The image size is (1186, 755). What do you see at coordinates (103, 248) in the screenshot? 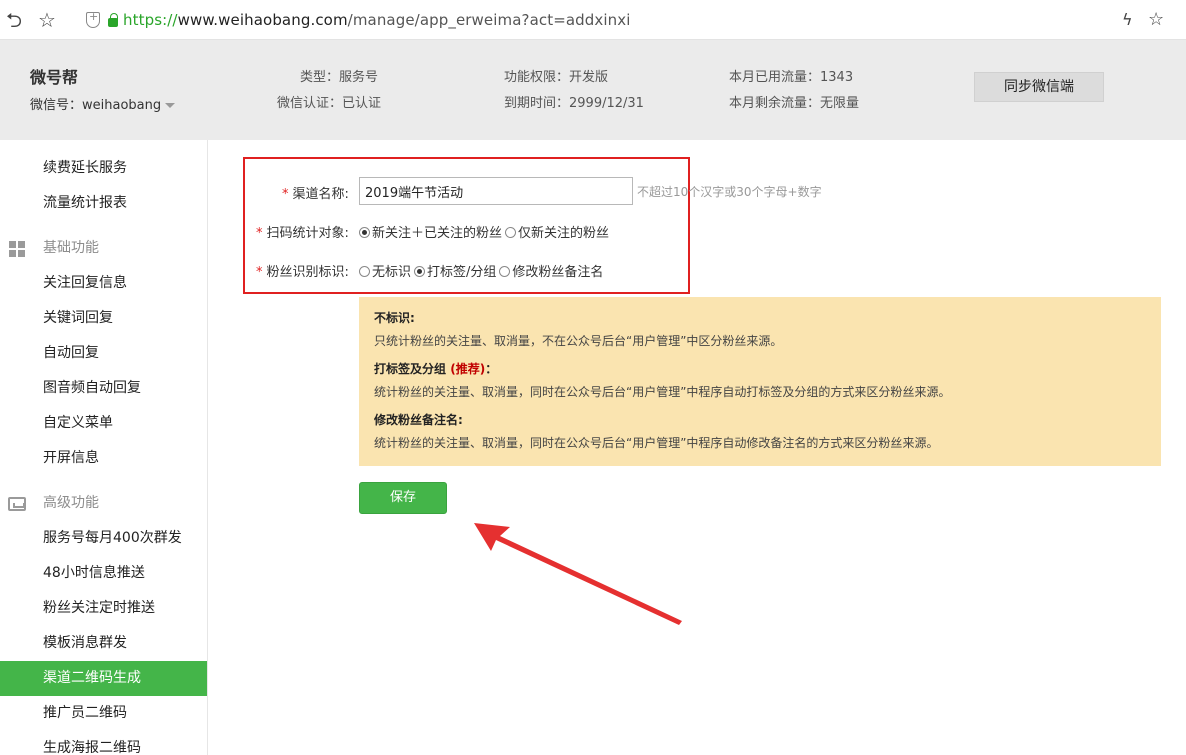
I see `sidebar-group-basic: 基础功能` at bounding box center [103, 248].